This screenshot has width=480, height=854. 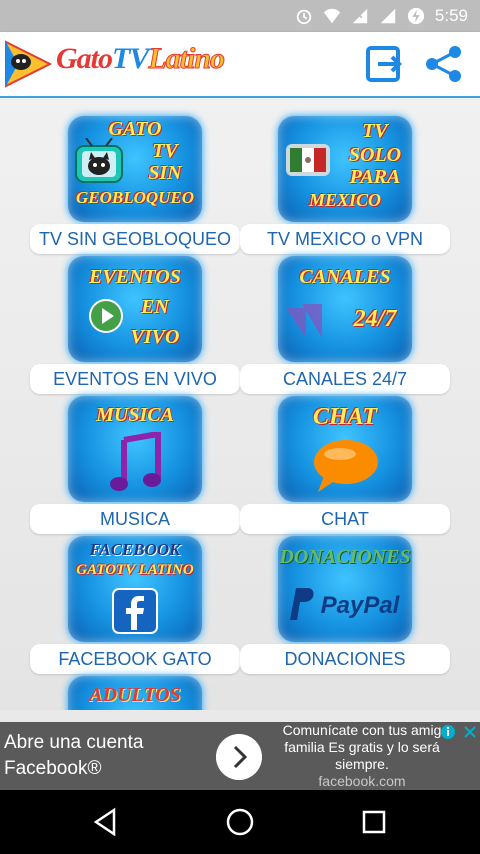 I want to click on tile-chat: CHAT CHAT, so click(x=345, y=462).